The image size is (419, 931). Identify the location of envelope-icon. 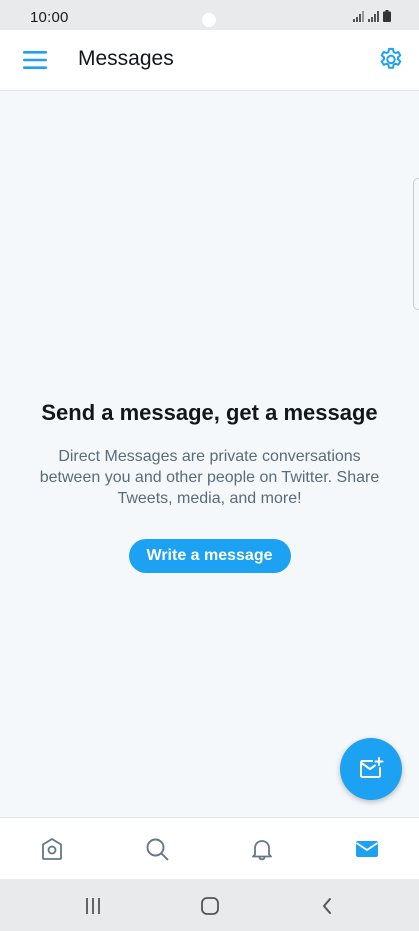
(367, 849).